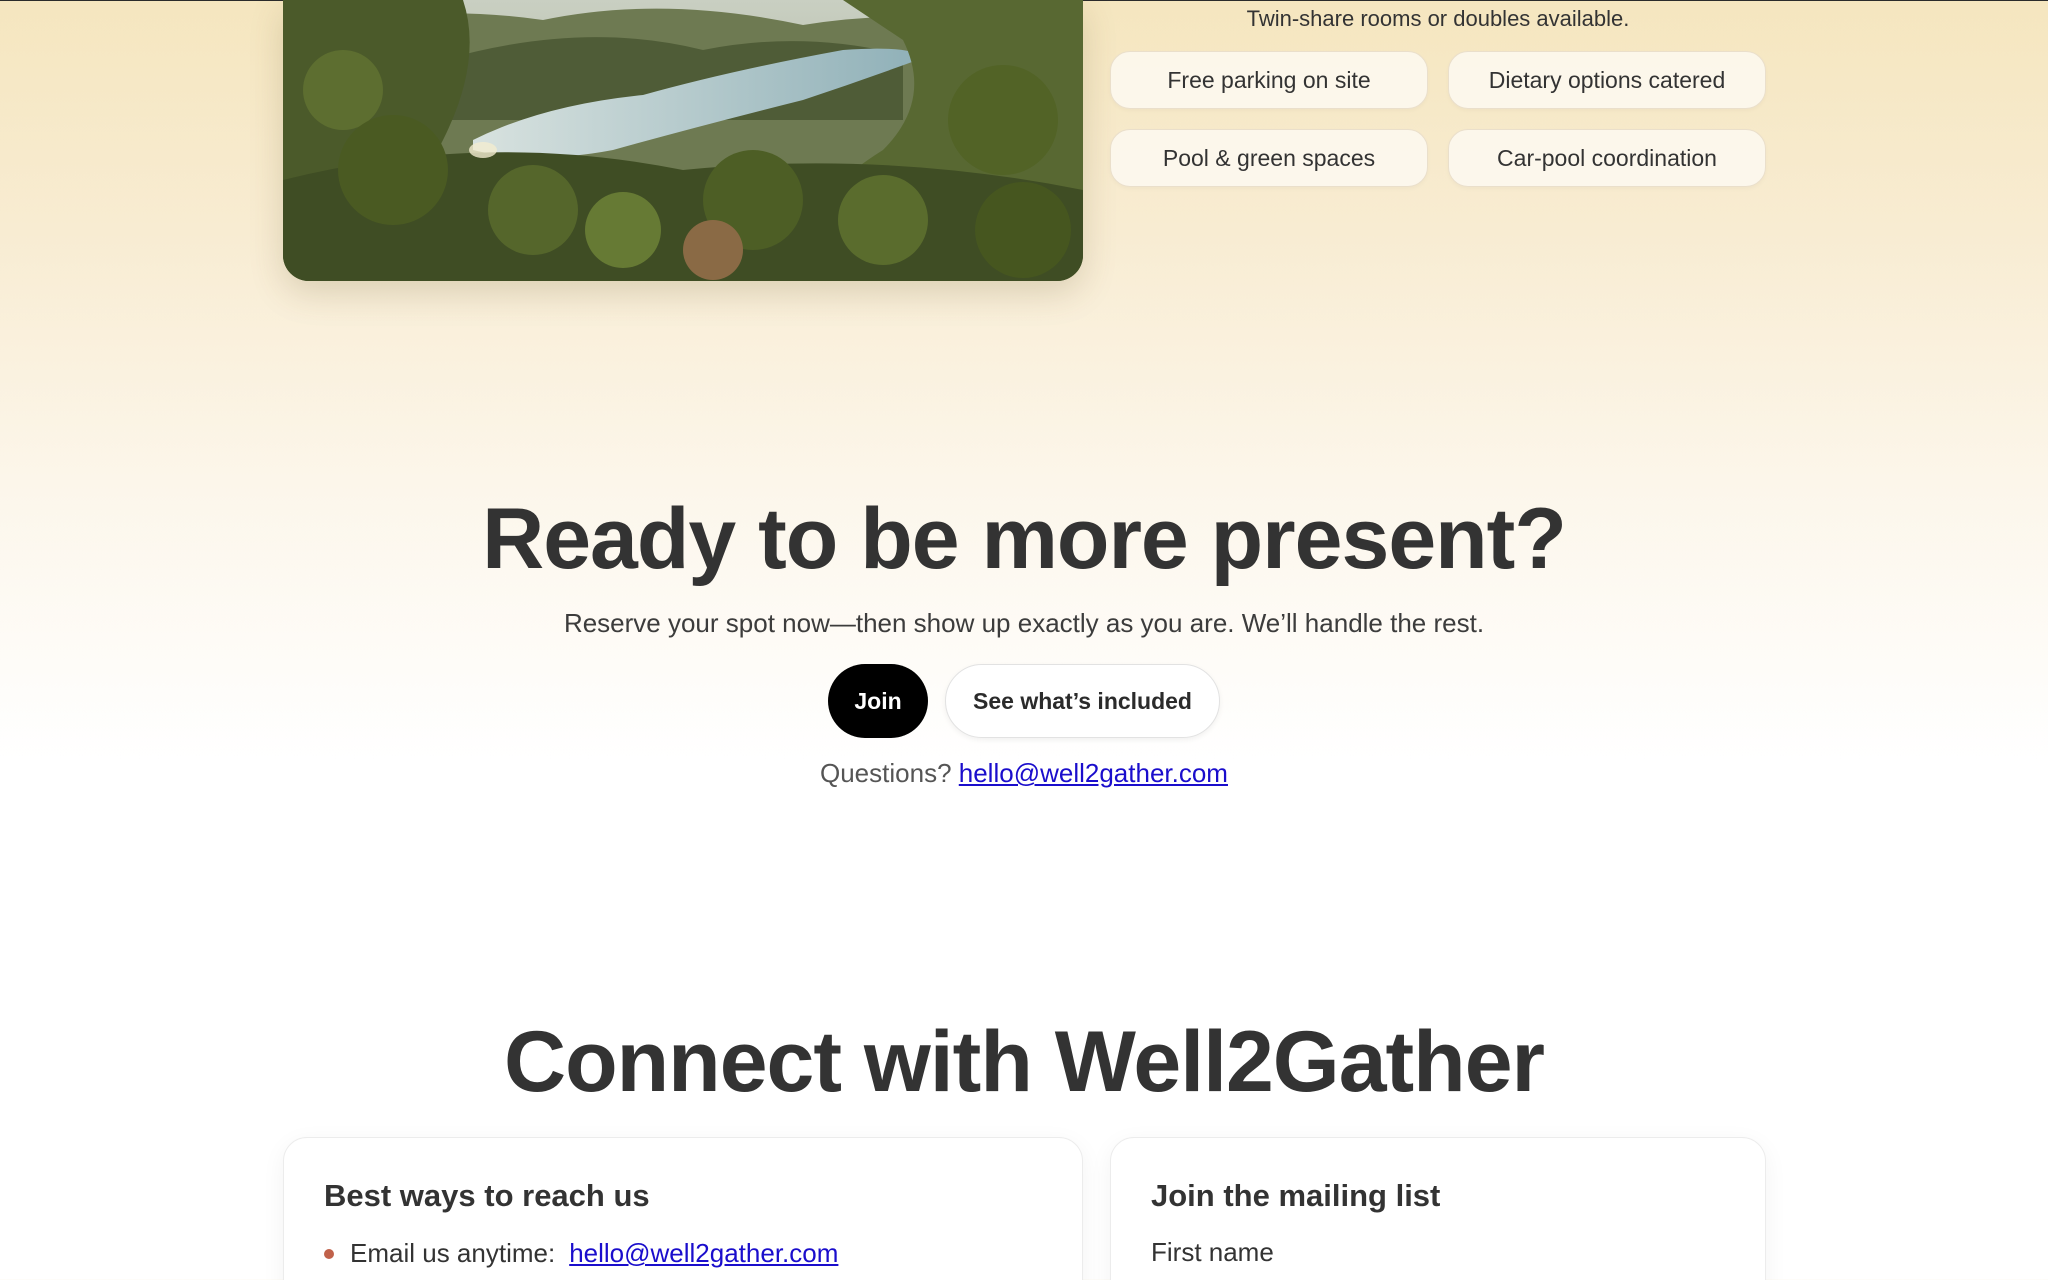  Describe the element at coordinates (1082, 701) in the screenshot. I see `see-whats-included-button: See what’s included` at that location.